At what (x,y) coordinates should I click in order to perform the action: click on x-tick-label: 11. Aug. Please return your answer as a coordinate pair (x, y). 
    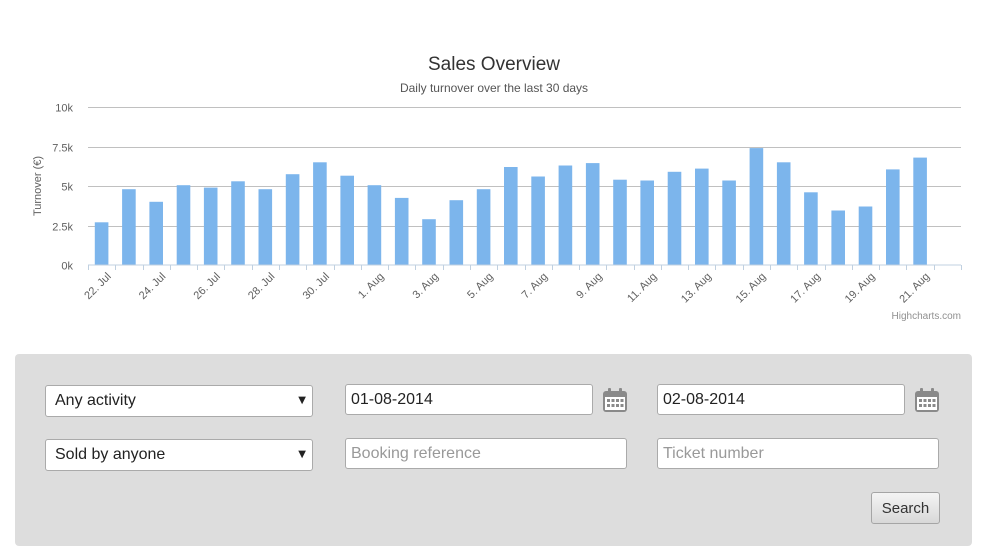
    Looking at the image, I should click on (642, 288).